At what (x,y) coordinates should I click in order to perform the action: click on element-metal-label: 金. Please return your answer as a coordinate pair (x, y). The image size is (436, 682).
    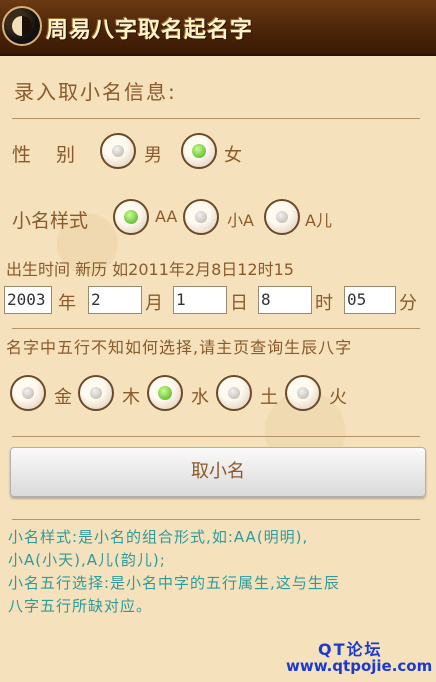
    Looking at the image, I should click on (63, 396).